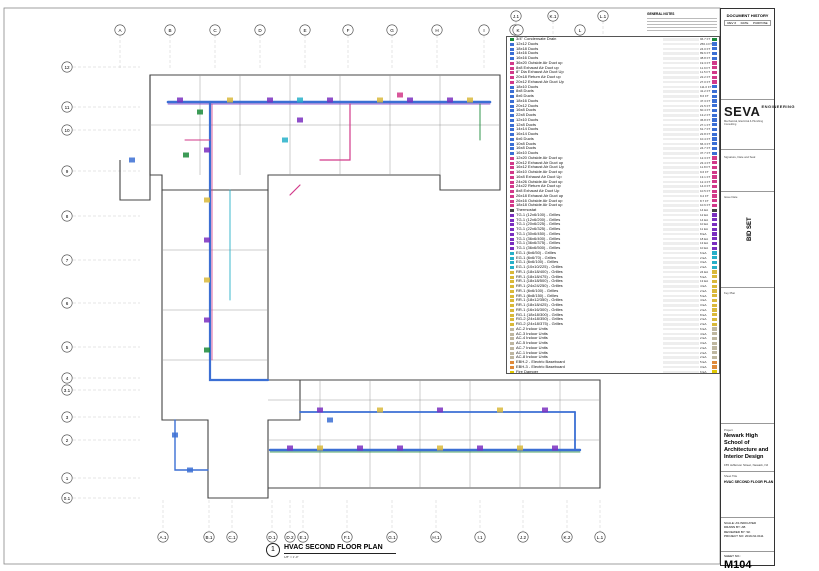 Image resolution: width=819 pixels, height=571 pixels. Describe the element at coordinates (392, 30) in the screenshot. I see `grid-top-label: G` at that location.